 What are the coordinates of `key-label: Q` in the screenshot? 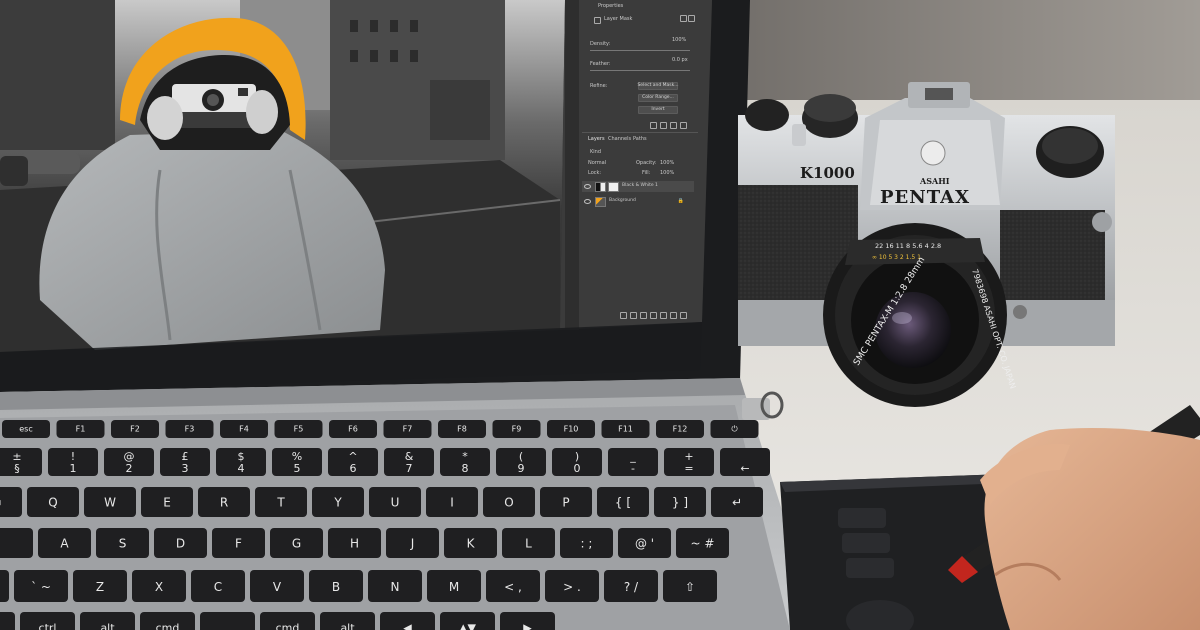 It's located at (52, 503).